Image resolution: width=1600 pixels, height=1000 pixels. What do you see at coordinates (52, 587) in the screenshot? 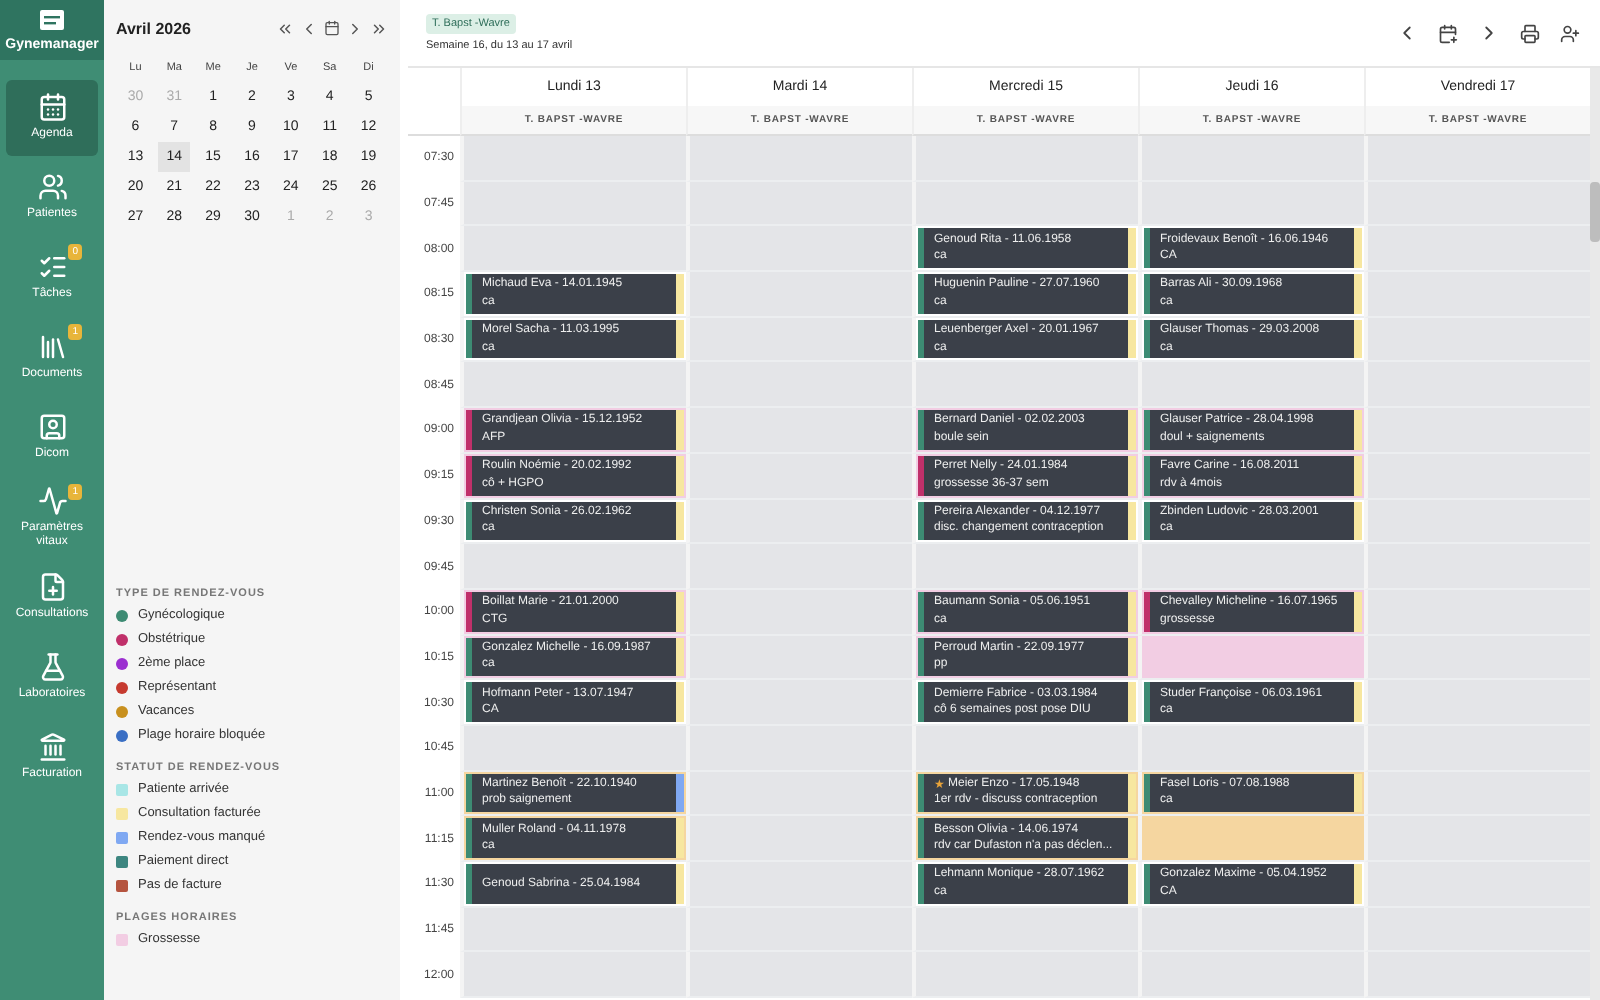
I see `file-plus-icon` at bounding box center [52, 587].